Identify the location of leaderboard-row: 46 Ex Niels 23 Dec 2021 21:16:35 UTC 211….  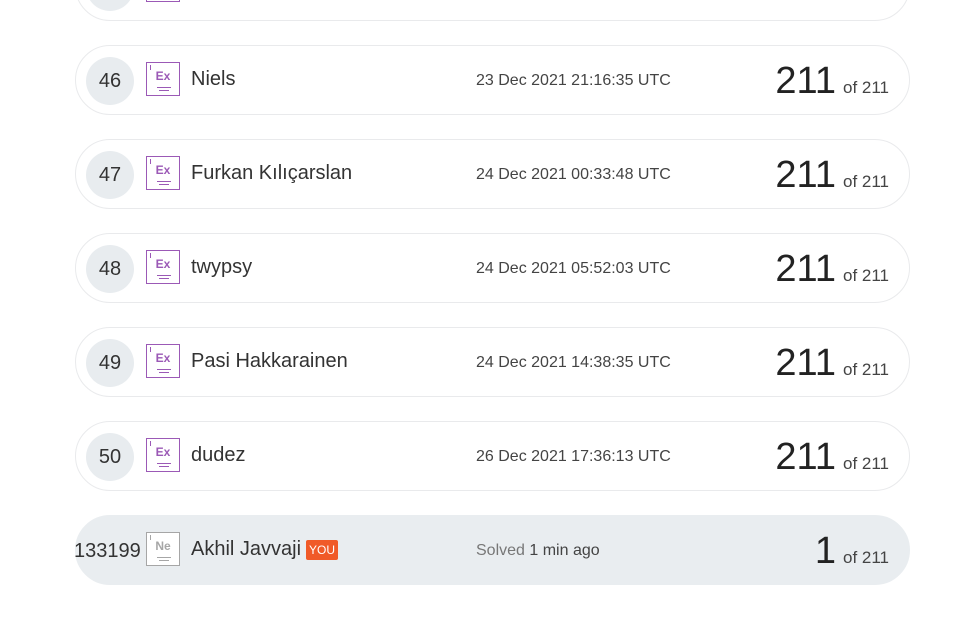
(492, 80).